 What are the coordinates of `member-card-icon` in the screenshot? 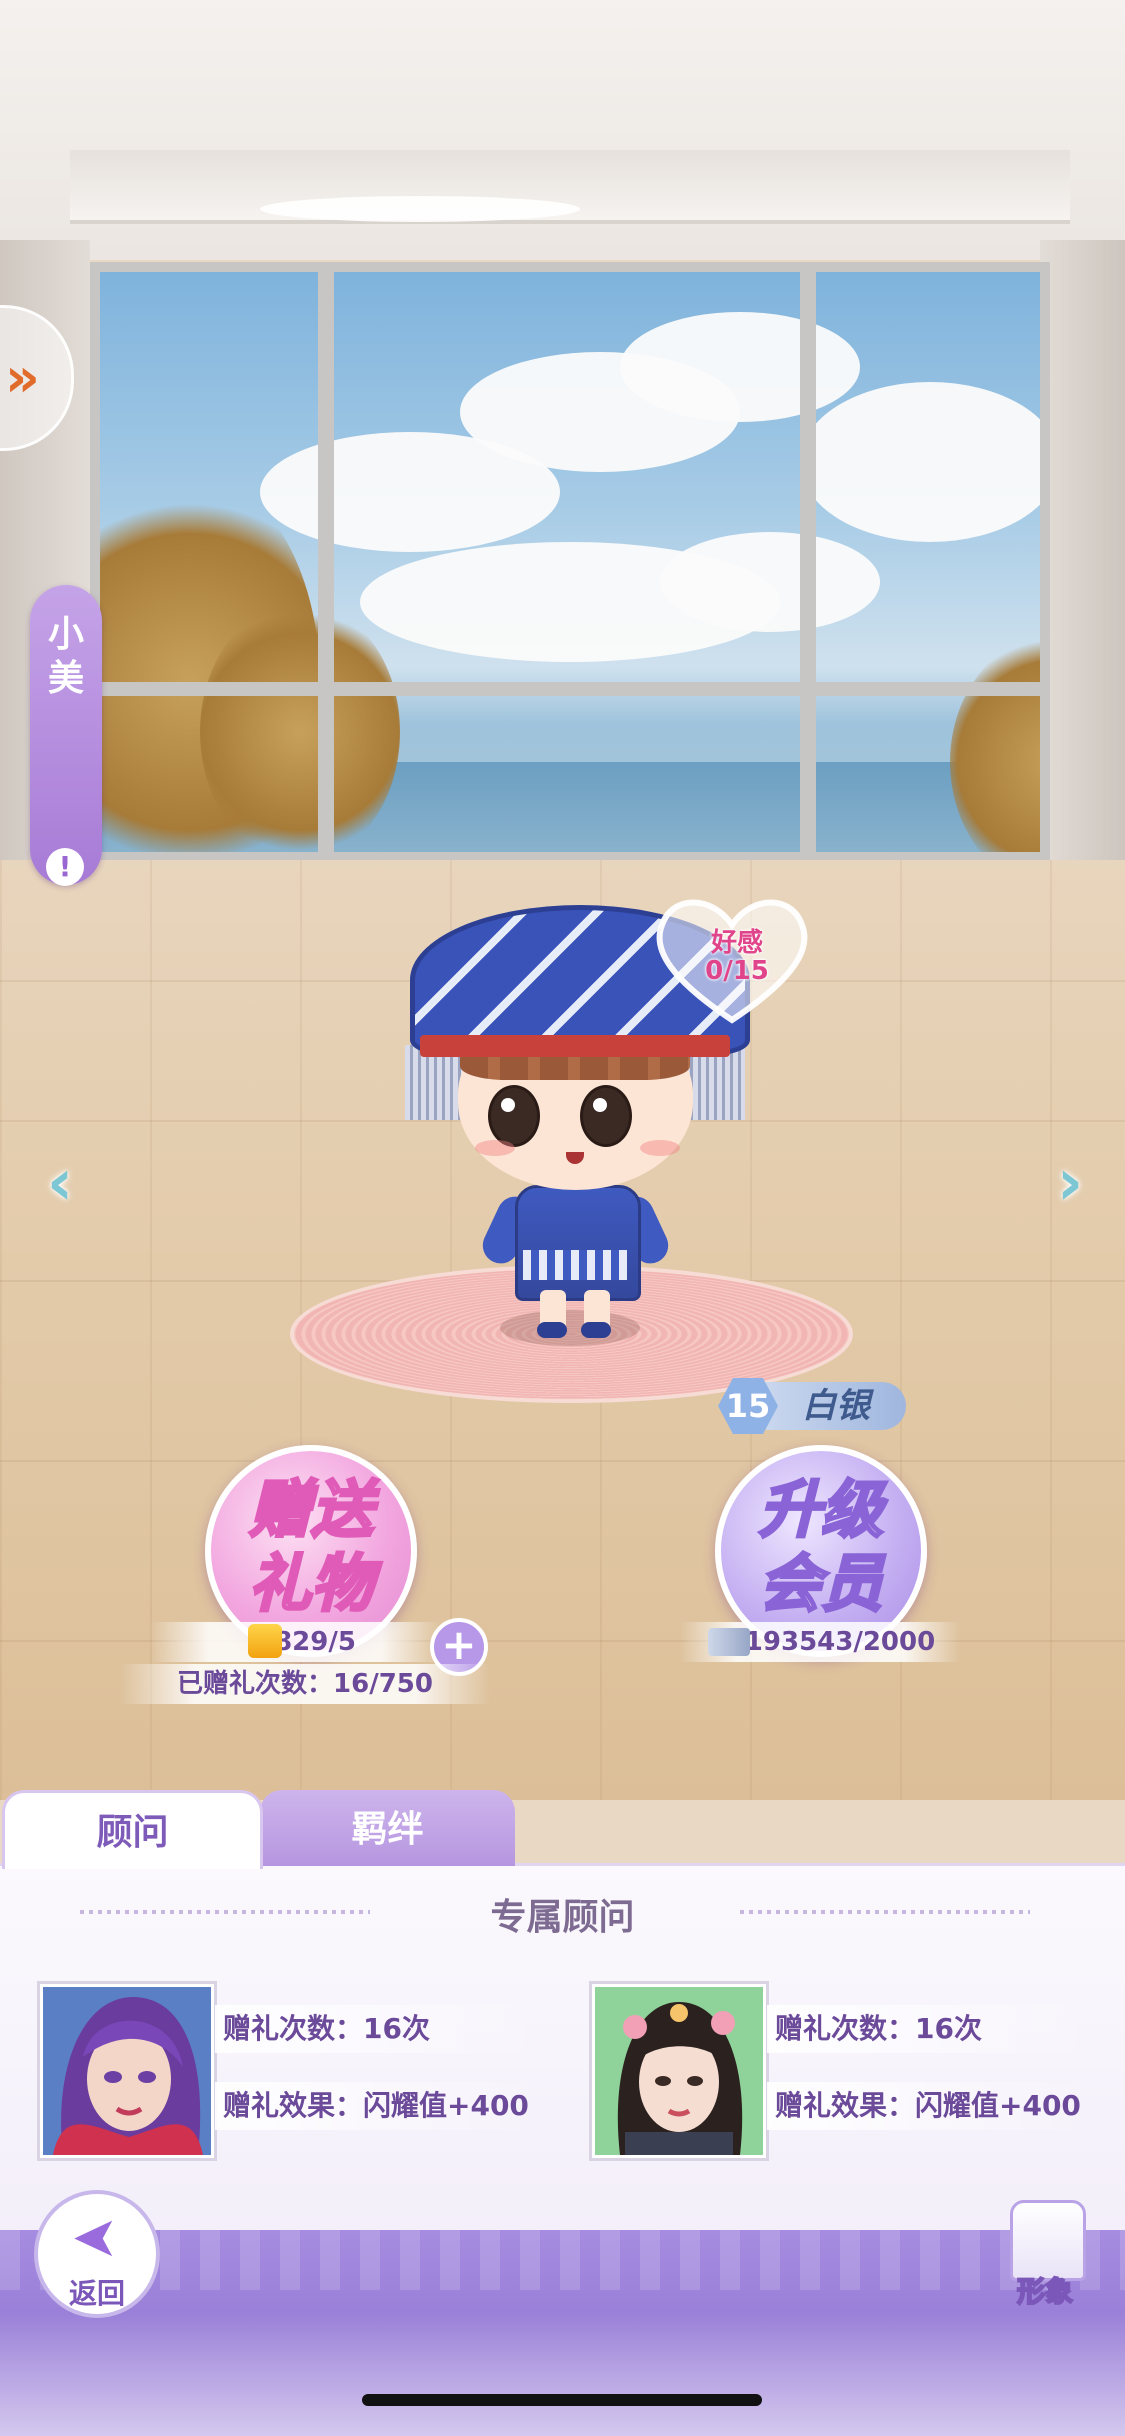 It's located at (729, 1642).